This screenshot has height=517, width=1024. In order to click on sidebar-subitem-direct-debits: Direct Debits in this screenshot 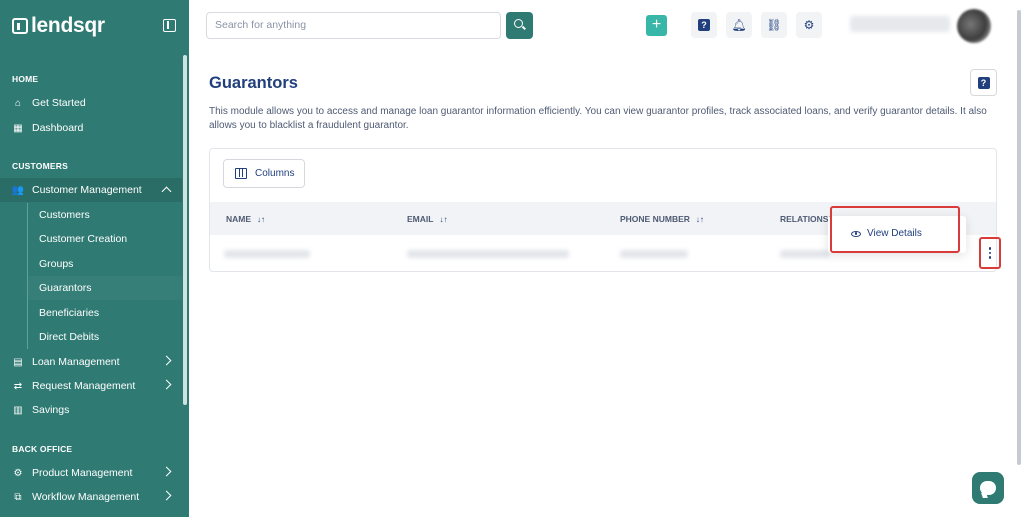, I will do `click(105, 337)`.